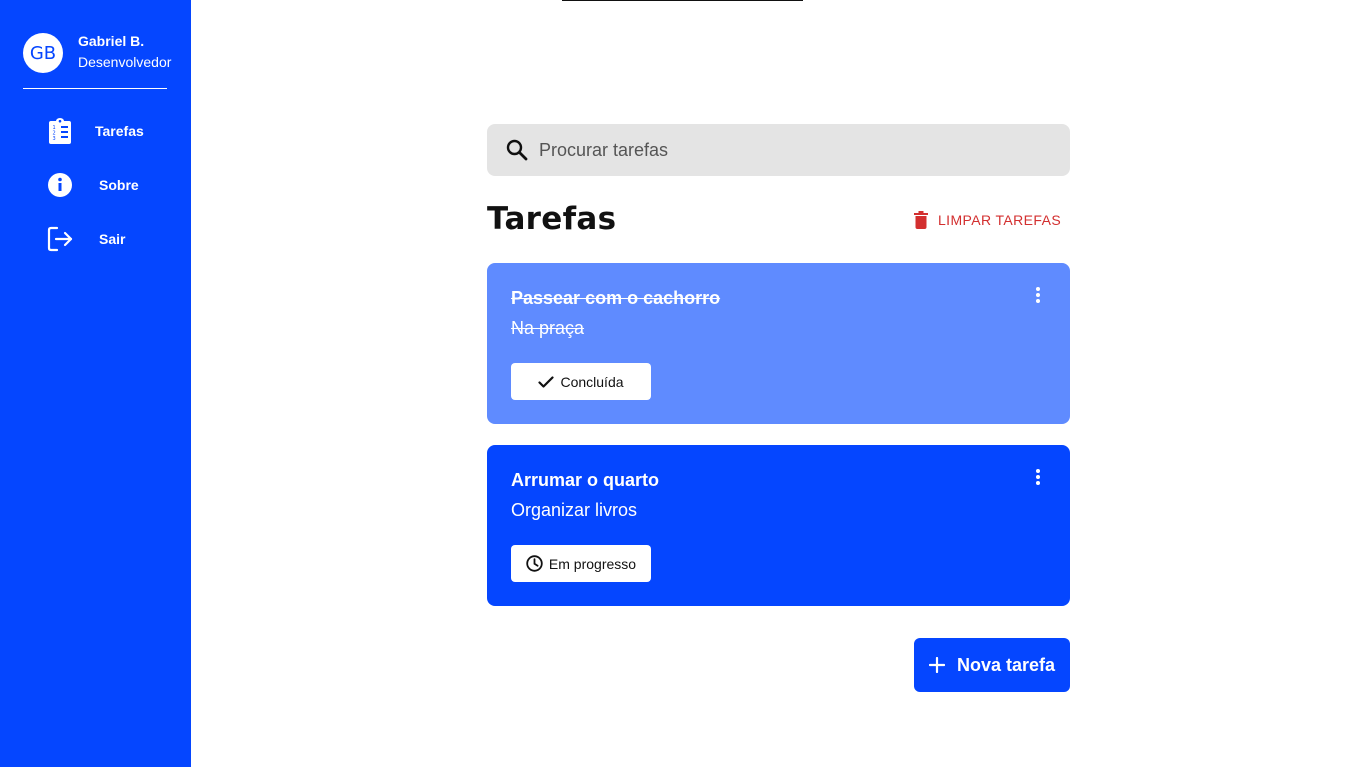 Image resolution: width=1361 pixels, height=767 pixels. What do you see at coordinates (60, 239) in the screenshot?
I see `logout-icon` at bounding box center [60, 239].